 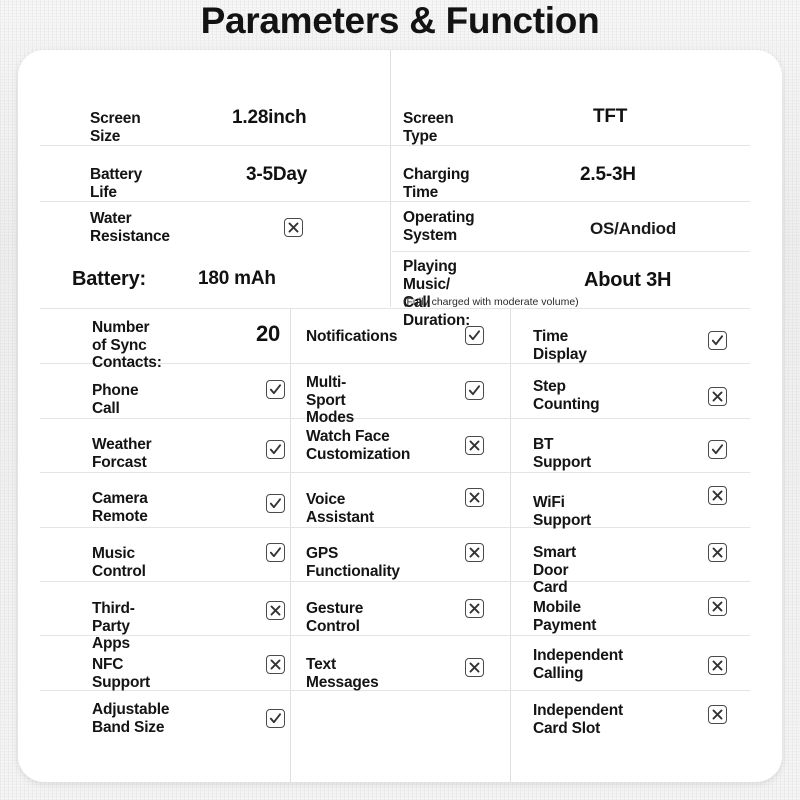 What do you see at coordinates (326, 391) in the screenshot?
I see `feature-label-line1: Multi-Sport` at bounding box center [326, 391].